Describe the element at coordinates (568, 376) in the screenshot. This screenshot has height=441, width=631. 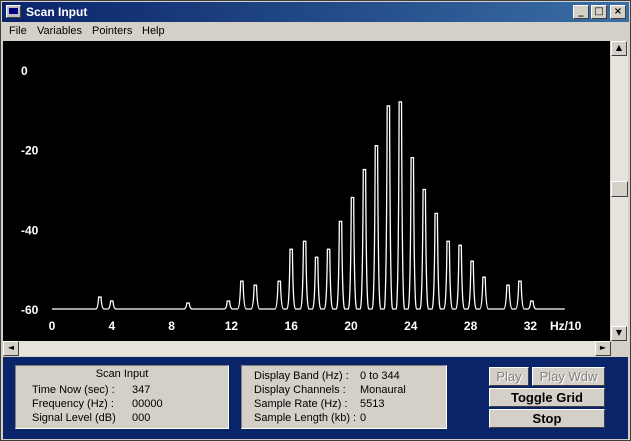
I see `play-window-button: Play Wdw` at that location.